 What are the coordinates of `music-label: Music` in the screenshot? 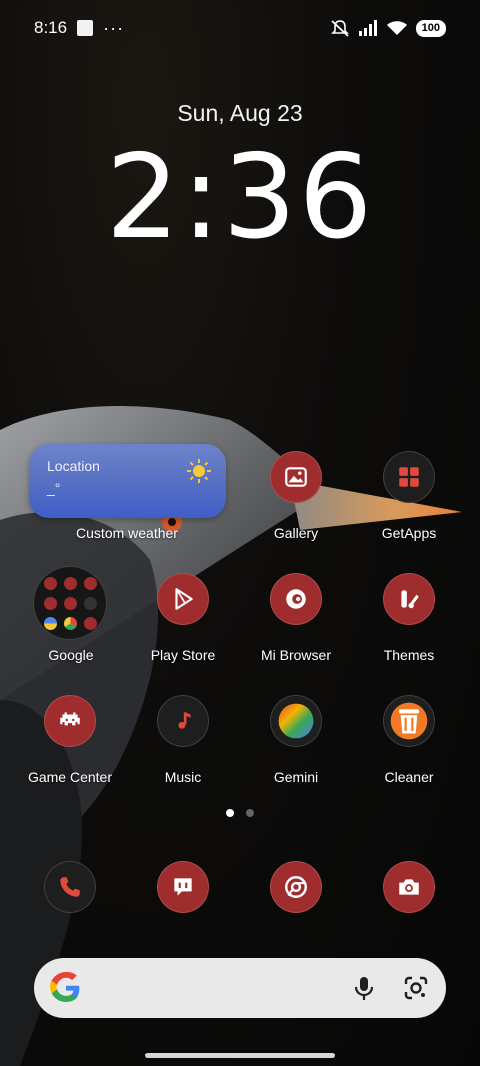 It's located at (183, 777).